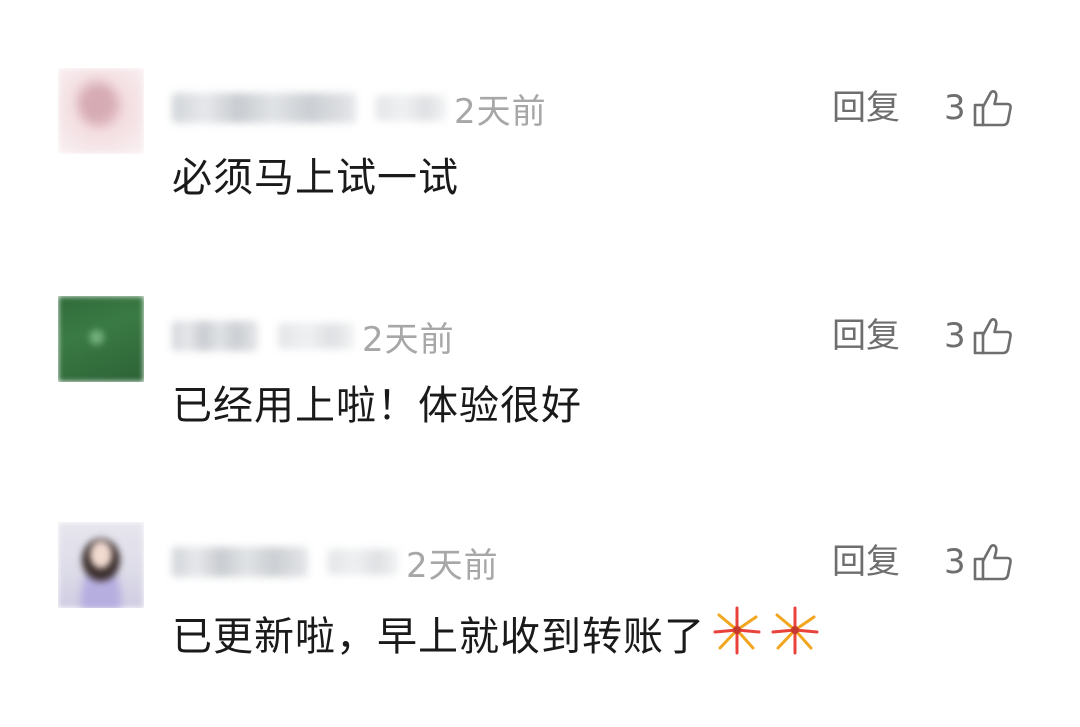 This screenshot has height=727, width=1080. Describe the element at coordinates (438, 637) in the screenshot. I see `comment-text: 已更新啦，早上就收到转账了` at that location.